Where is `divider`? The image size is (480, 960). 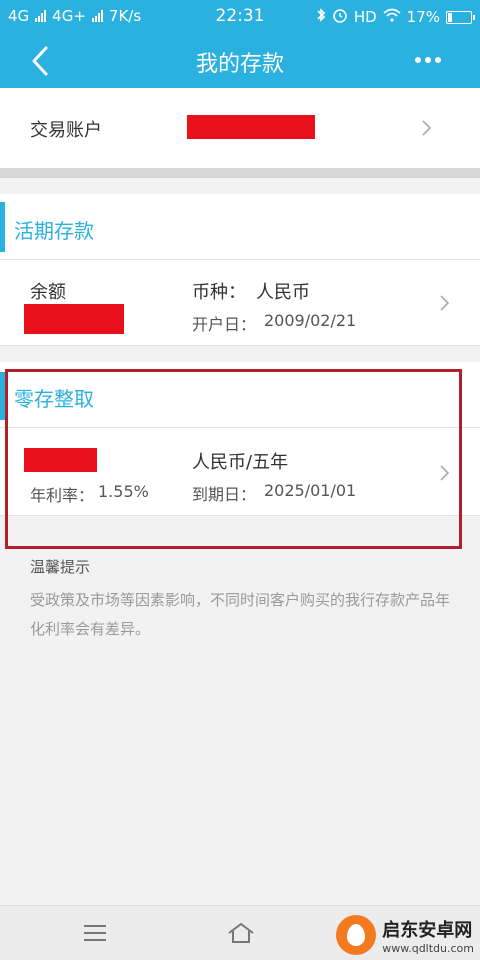
divider is located at coordinates (240, 173).